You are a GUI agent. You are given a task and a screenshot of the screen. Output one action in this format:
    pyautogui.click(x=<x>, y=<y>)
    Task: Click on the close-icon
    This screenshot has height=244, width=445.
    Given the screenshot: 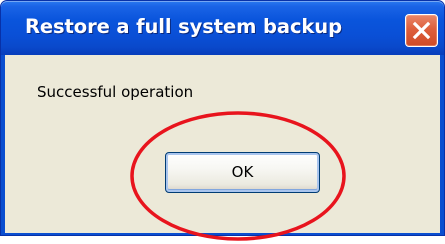 What is the action you would take?
    pyautogui.click(x=421, y=30)
    